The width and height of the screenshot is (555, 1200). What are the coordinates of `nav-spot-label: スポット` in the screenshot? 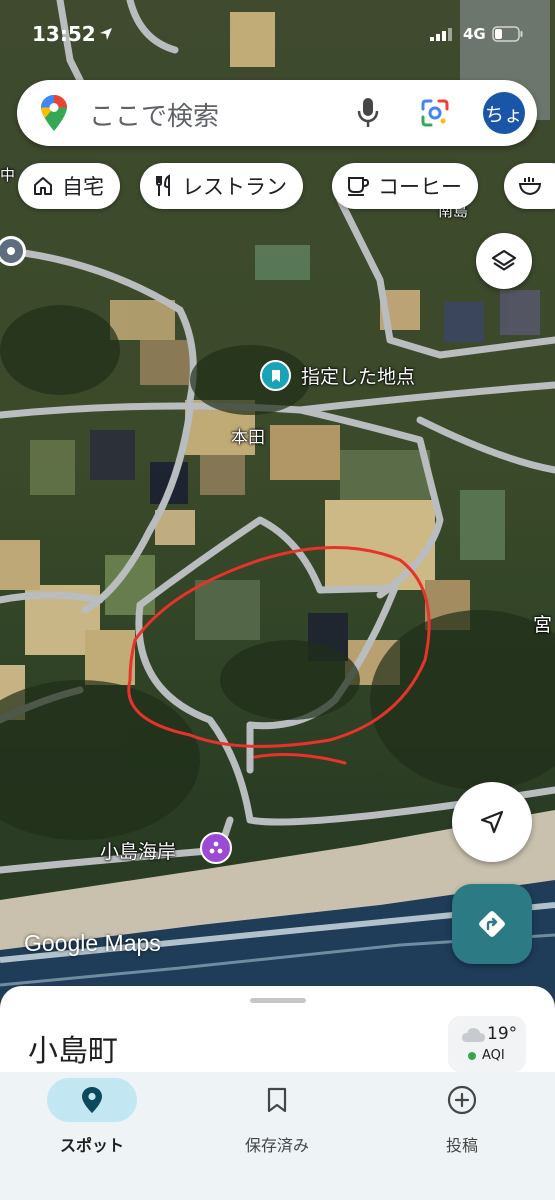 It's located at (91, 1145).